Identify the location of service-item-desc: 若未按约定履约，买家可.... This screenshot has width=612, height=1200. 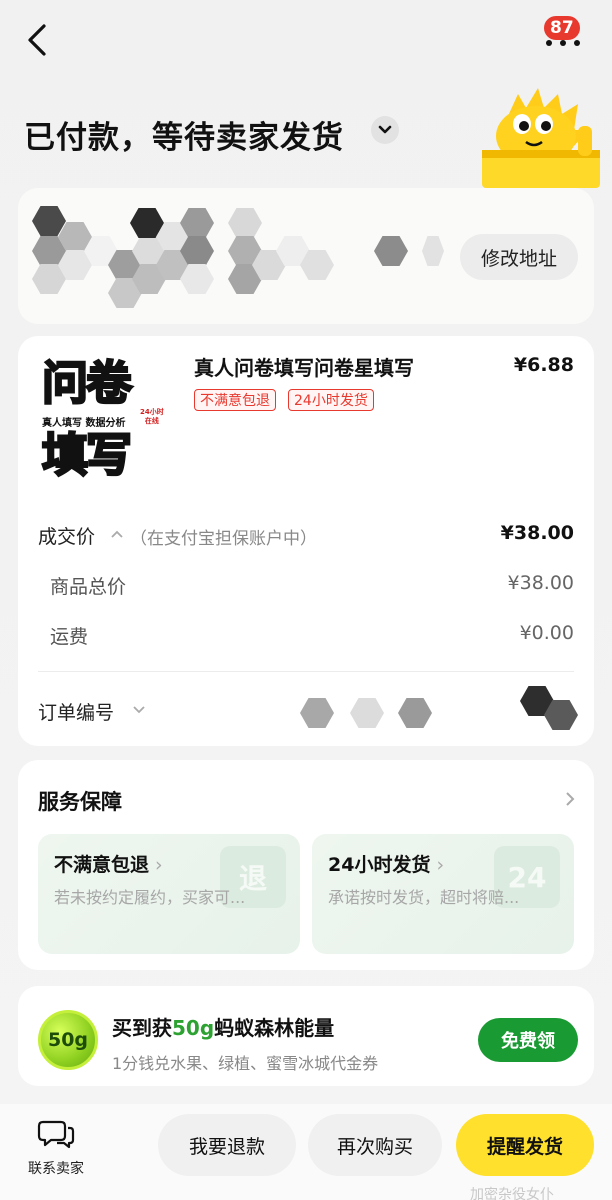
(150, 897).